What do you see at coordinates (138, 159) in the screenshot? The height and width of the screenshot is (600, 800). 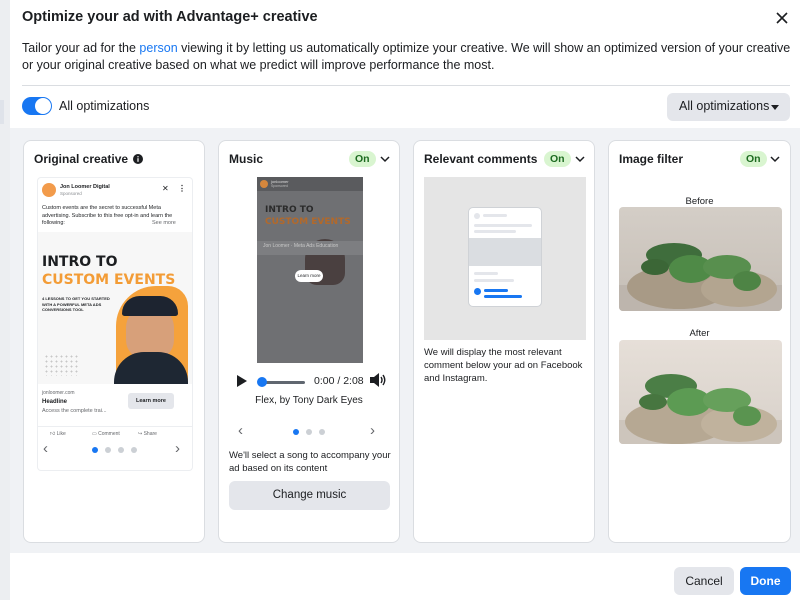 I see `info-icon` at bounding box center [138, 159].